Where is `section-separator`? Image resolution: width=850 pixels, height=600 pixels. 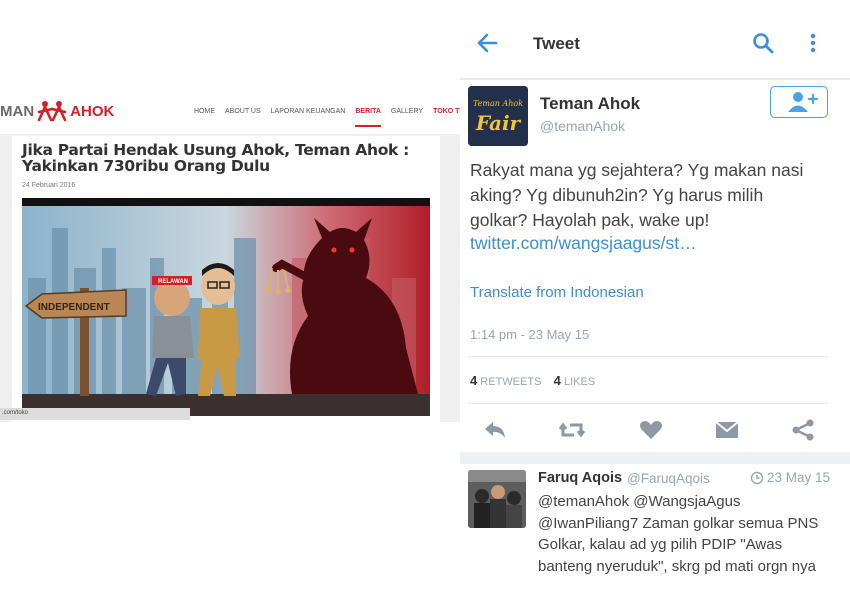 section-separator is located at coordinates (655, 458).